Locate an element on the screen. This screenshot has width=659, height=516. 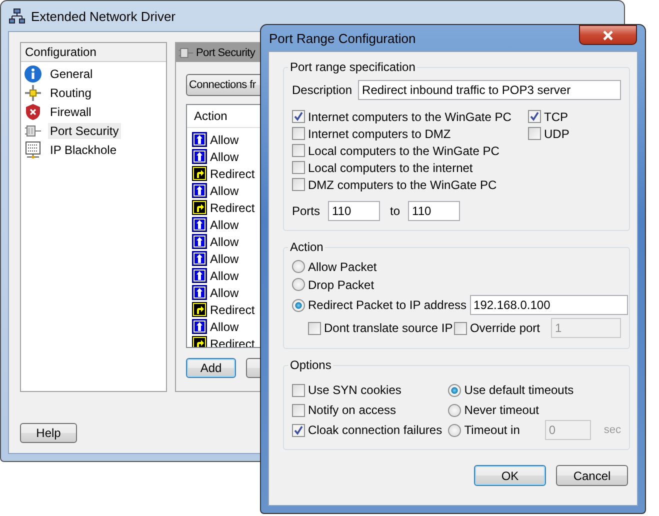
checkbox-label: Internet computers to DMZ is located at coordinates (379, 133).